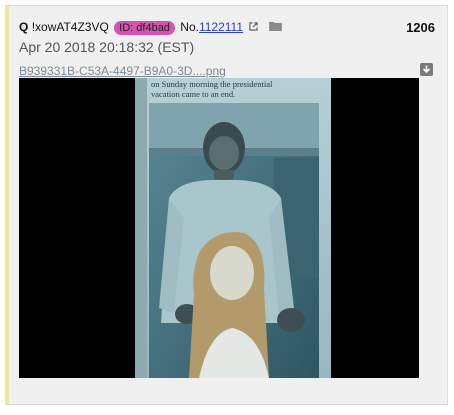 Image resolution: width=454 pixels, height=415 pixels. Describe the element at coordinates (189, 27) in the screenshot. I see `post-number-label: No.` at that location.